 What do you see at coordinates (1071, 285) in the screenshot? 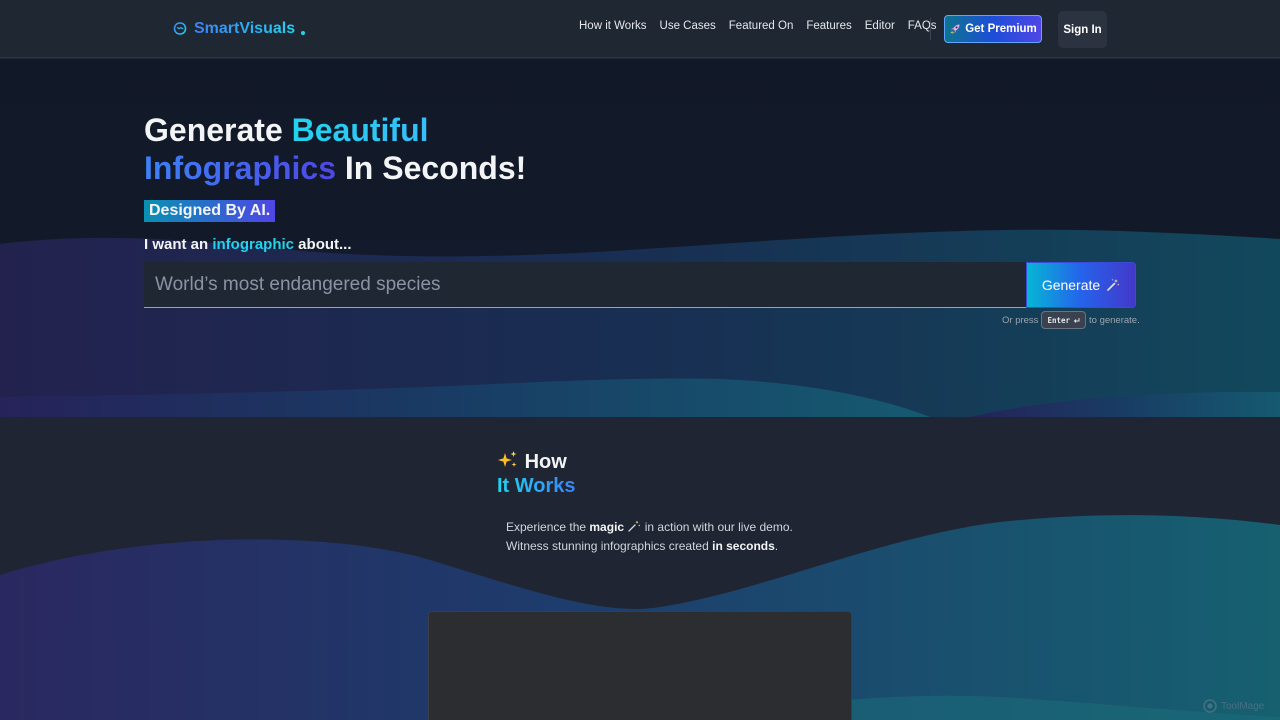
I see `generate-label: Generate` at bounding box center [1071, 285].